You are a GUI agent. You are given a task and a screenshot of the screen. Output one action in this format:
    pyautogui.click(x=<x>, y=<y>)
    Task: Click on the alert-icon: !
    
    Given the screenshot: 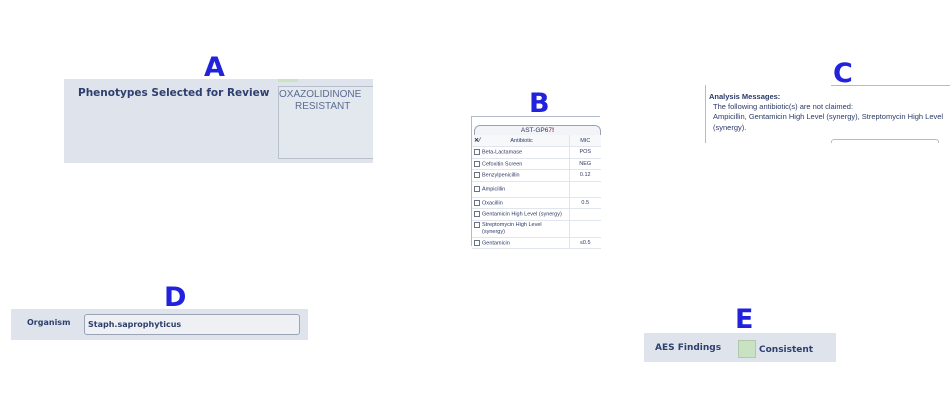 What is the action you would take?
    pyautogui.click(x=553, y=130)
    